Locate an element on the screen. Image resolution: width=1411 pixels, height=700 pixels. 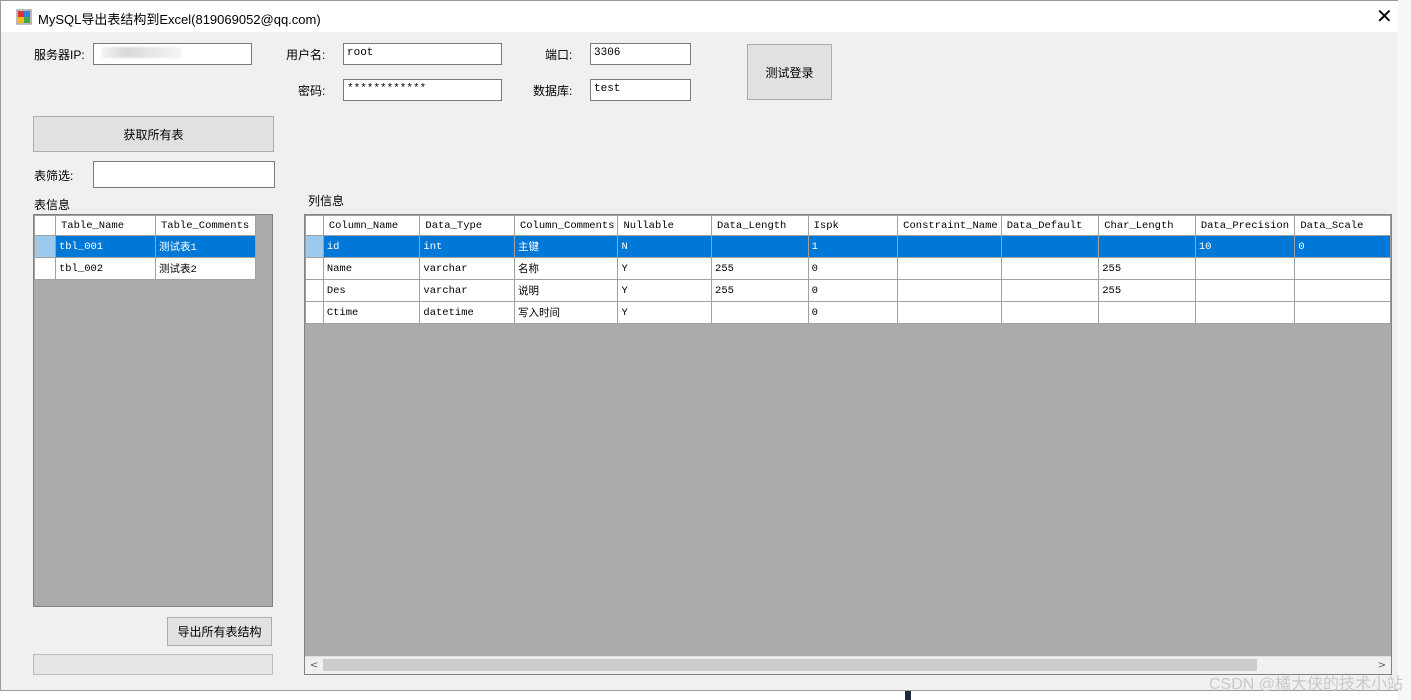
column-header: Data_Type is located at coordinates (467, 225).